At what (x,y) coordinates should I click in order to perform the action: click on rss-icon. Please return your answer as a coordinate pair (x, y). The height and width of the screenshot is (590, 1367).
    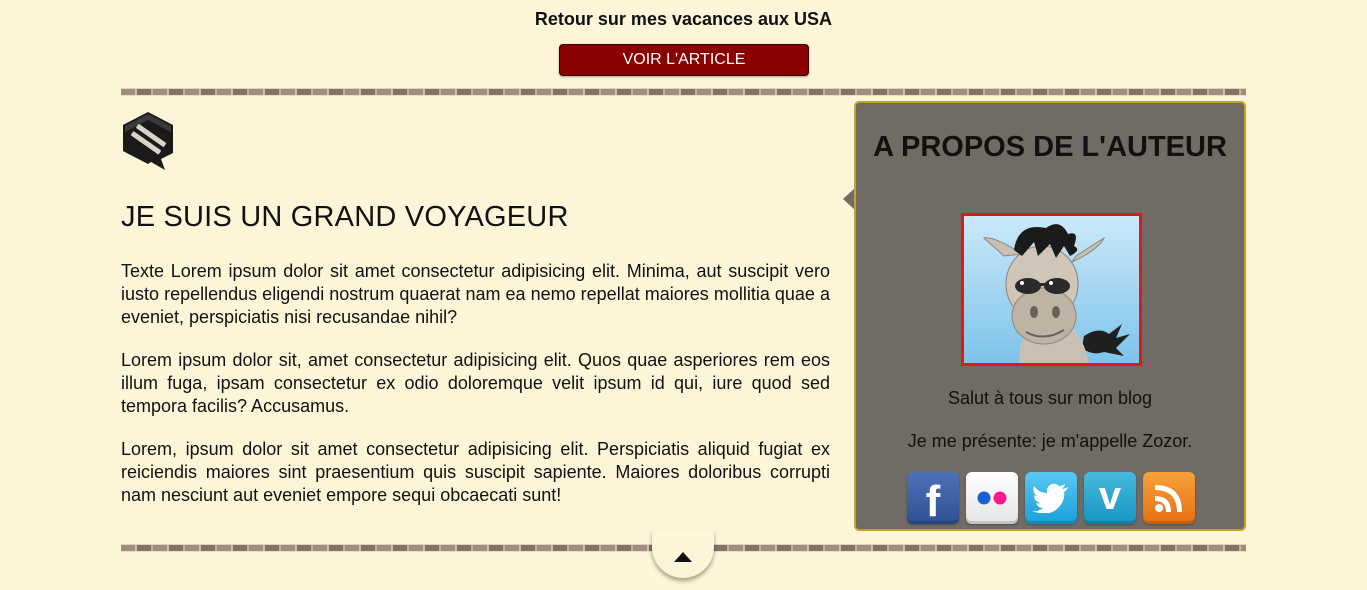
    Looking at the image, I should click on (1169, 498).